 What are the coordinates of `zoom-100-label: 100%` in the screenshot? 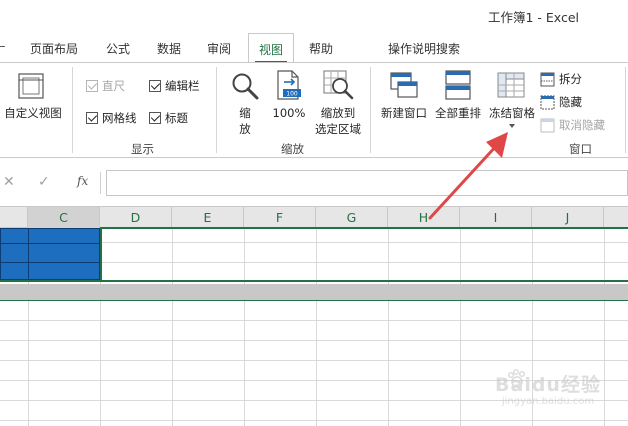 It's located at (289, 113).